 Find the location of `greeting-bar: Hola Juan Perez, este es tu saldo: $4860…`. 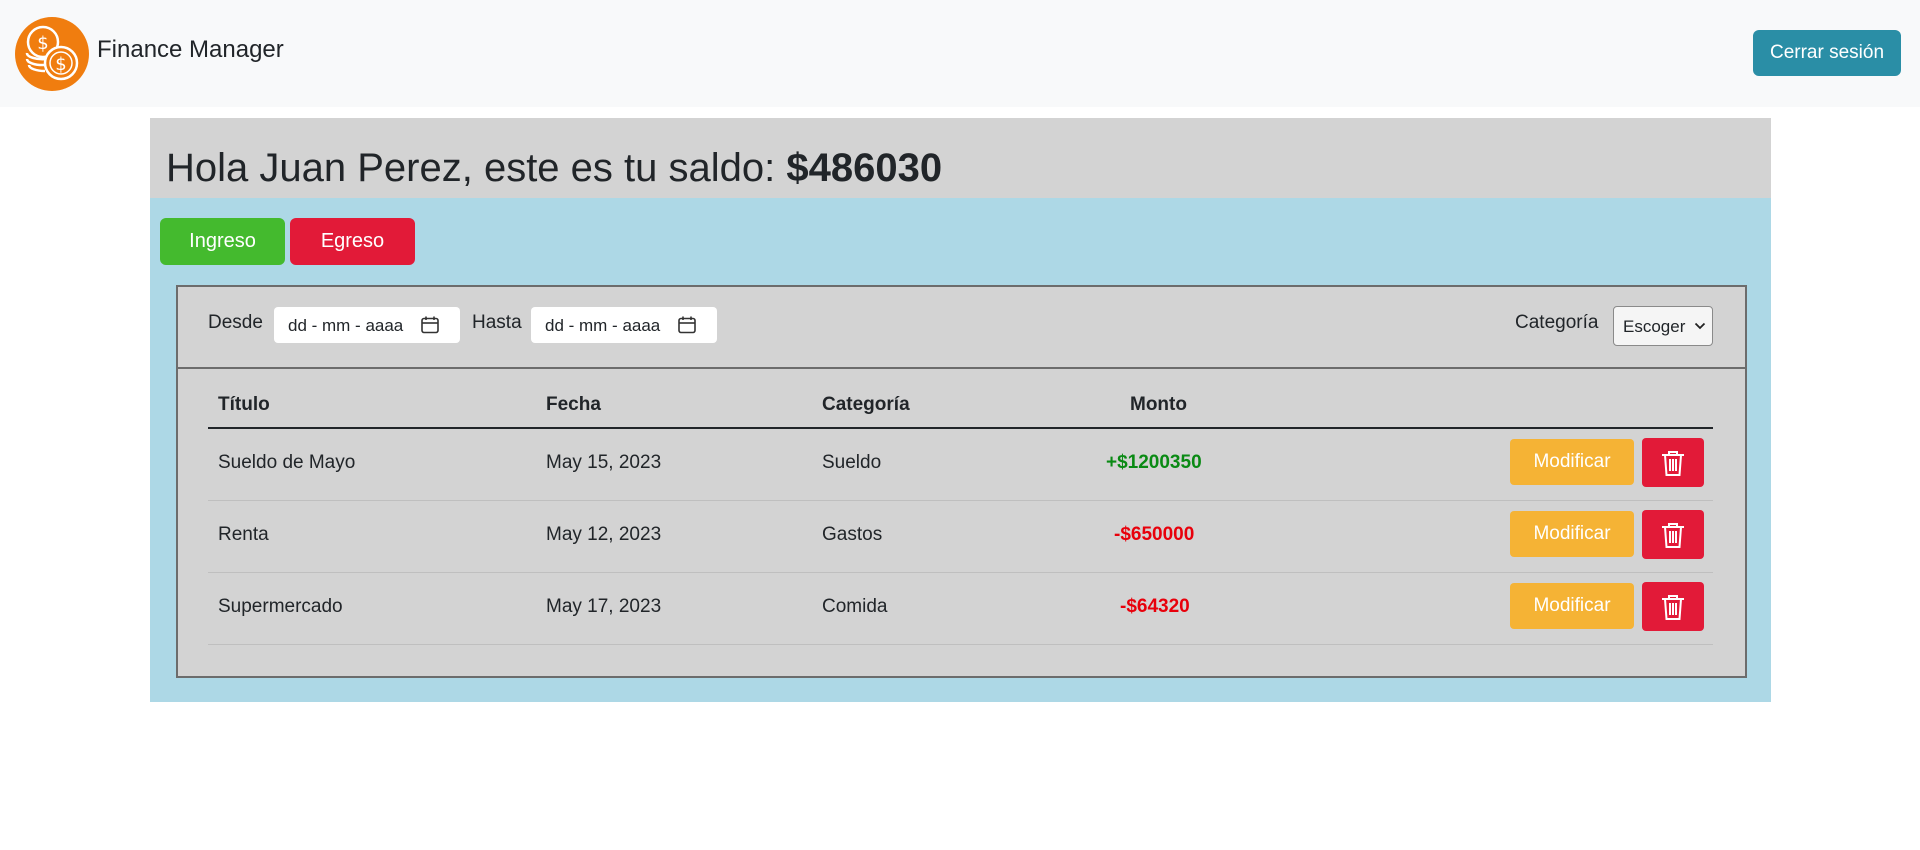

greeting-bar: Hola Juan Perez, este es tu saldo: $4860… is located at coordinates (960, 158).